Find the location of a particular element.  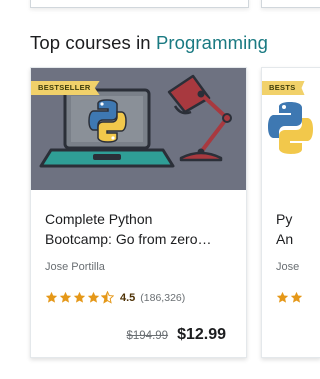

rating-count: (186,326) is located at coordinates (163, 297).